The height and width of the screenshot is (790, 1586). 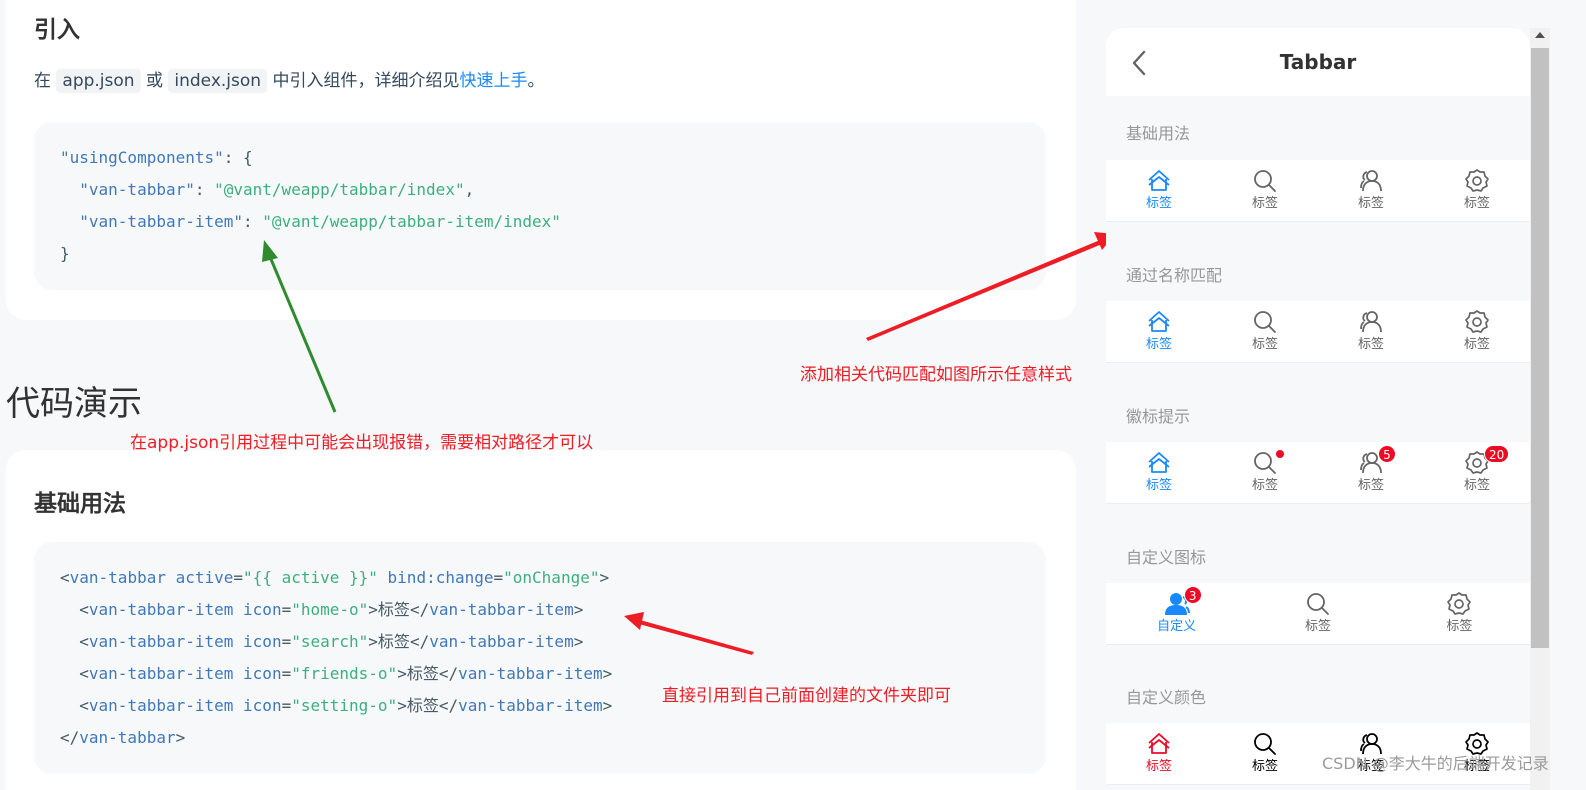 I want to click on demo-title-custom-color: 自定义颜色, so click(x=1166, y=697).